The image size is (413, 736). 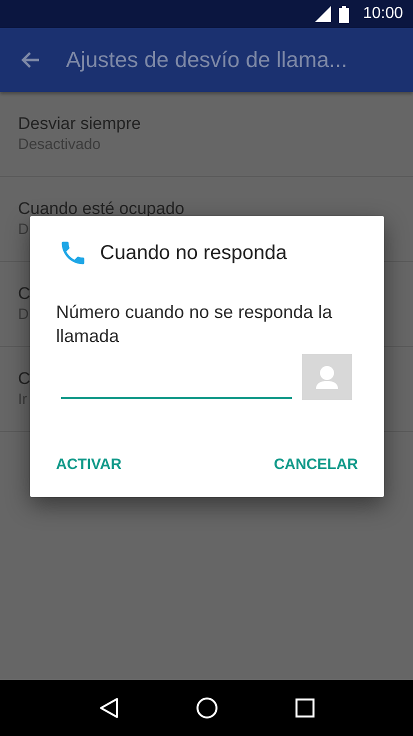 I want to click on back-nav-button, so click(x=108, y=708).